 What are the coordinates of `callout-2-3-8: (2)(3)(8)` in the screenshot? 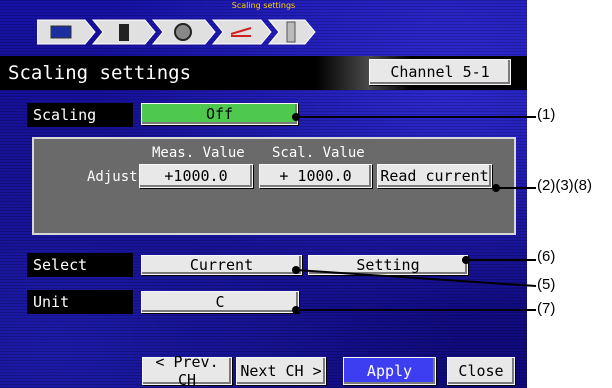 It's located at (564, 185).